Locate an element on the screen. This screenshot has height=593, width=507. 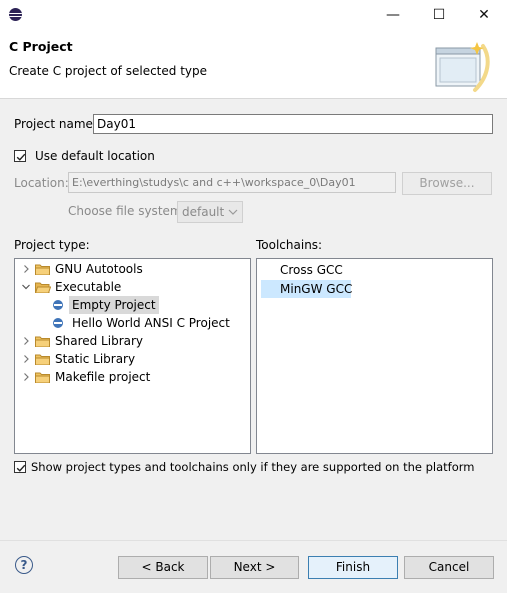
new-project-wizard-icon is located at coordinates (462, 67).